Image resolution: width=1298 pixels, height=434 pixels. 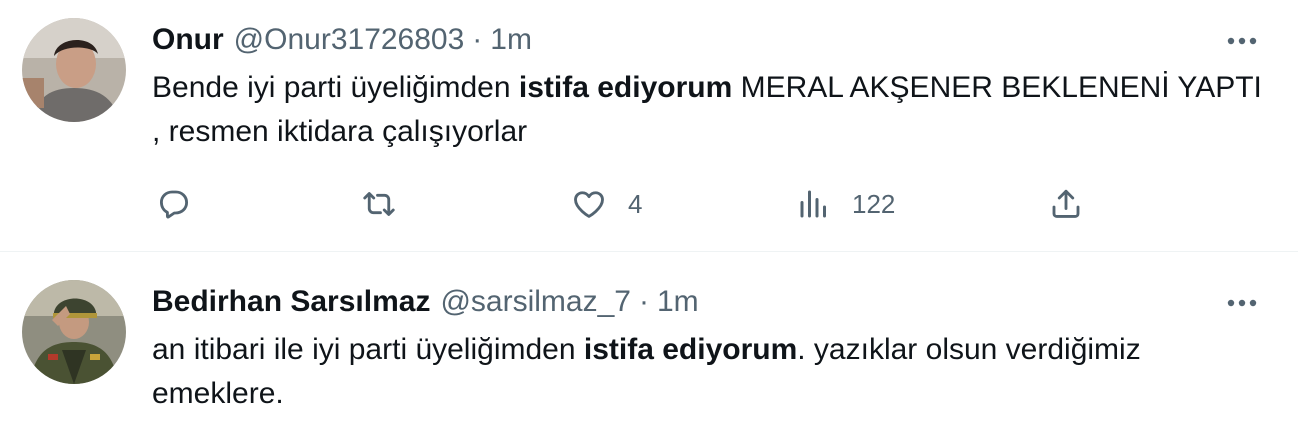 I want to click on tweet-header: Bedirhan Sarsılmaz @sarsilmaz_7 · 1m, so click(x=425, y=302).